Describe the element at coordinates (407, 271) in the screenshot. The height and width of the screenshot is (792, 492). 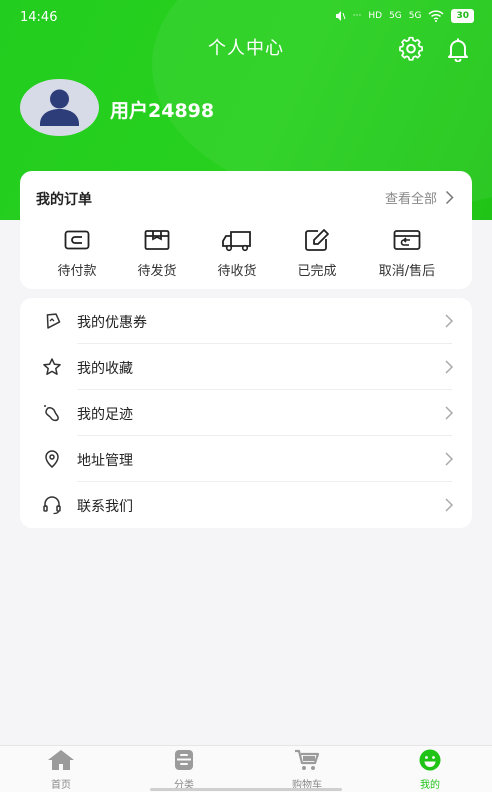
I see `order-label: 取消/售后` at that location.